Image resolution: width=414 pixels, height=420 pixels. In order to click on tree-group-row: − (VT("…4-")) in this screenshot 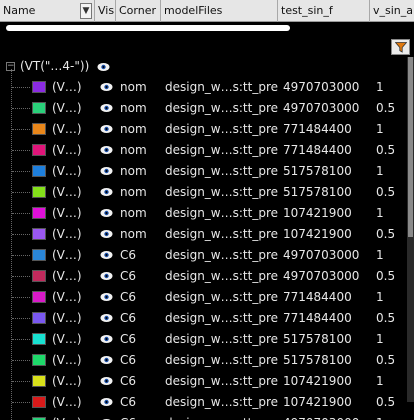, I will do `click(207, 67)`.